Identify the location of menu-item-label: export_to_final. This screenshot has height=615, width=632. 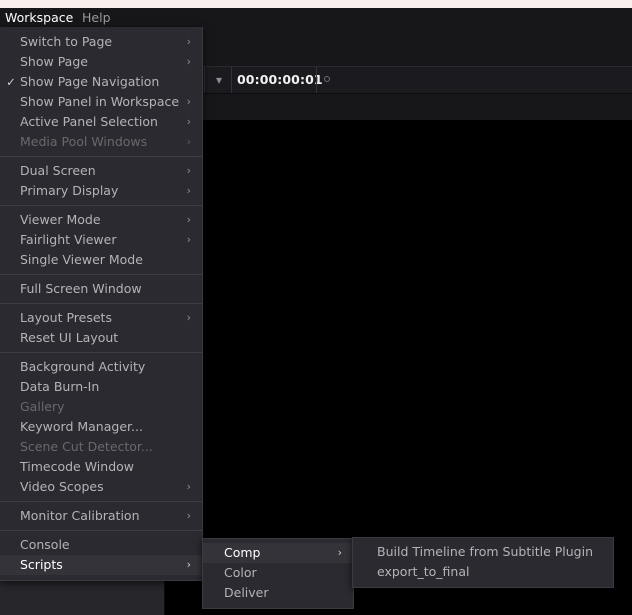
(423, 571).